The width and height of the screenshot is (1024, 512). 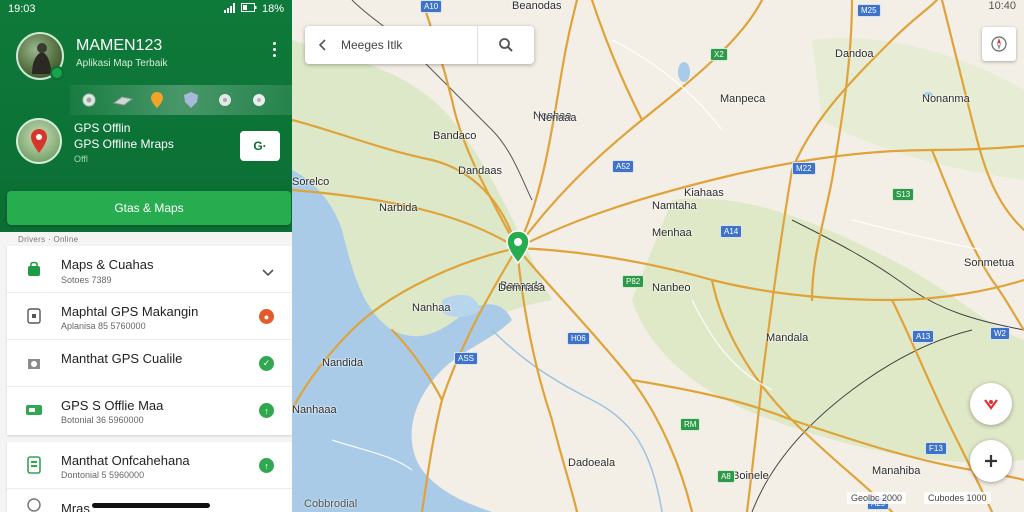 What do you see at coordinates (342, 363) in the screenshot?
I see `place-label: Nandida` at bounding box center [342, 363].